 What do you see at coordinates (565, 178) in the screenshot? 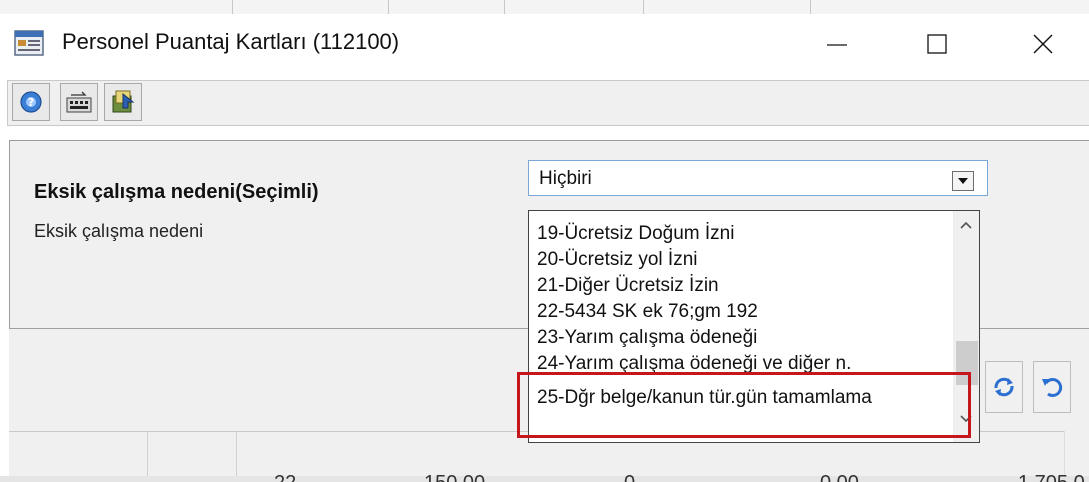
I see `combobox-value: Hiçbiri` at bounding box center [565, 178].